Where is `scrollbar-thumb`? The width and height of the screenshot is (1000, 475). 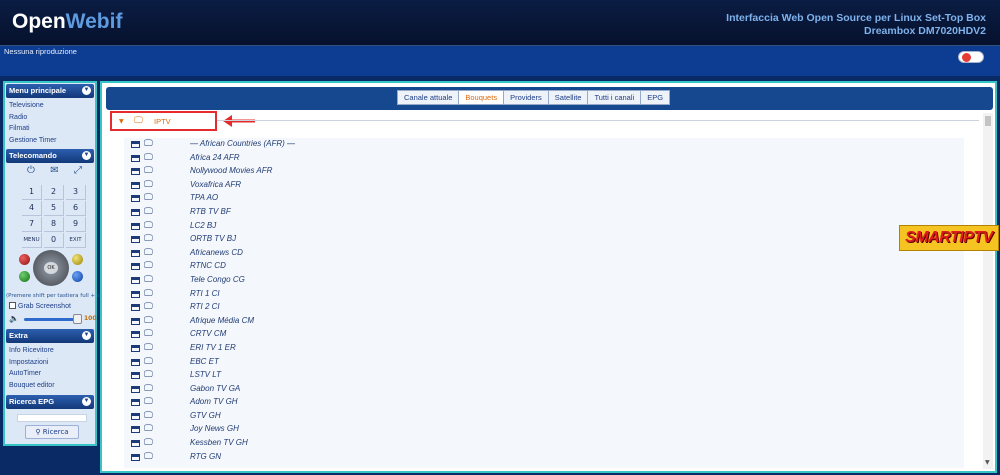 scrollbar-thumb is located at coordinates (988, 121).